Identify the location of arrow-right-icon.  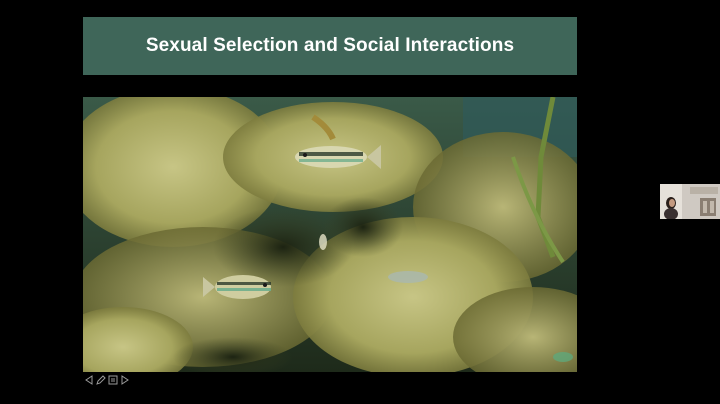
(125, 380).